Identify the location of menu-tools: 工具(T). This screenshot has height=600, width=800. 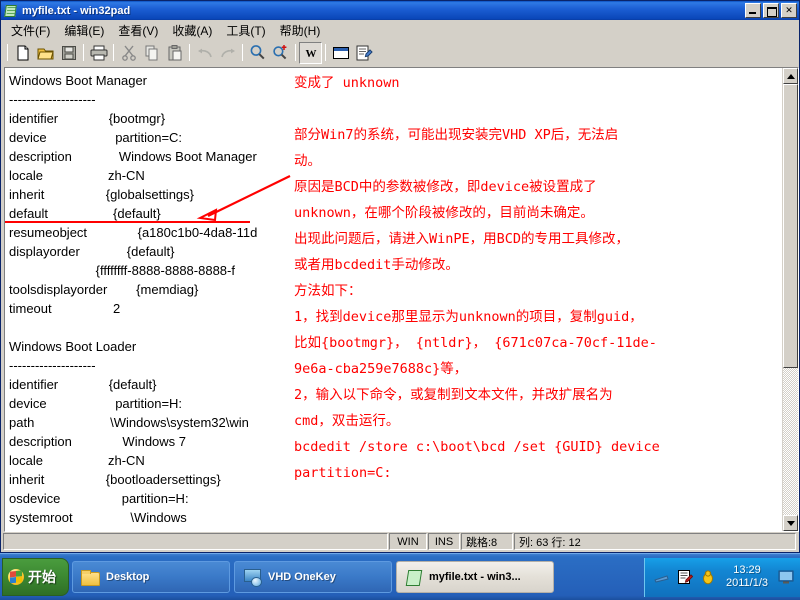
(245, 30).